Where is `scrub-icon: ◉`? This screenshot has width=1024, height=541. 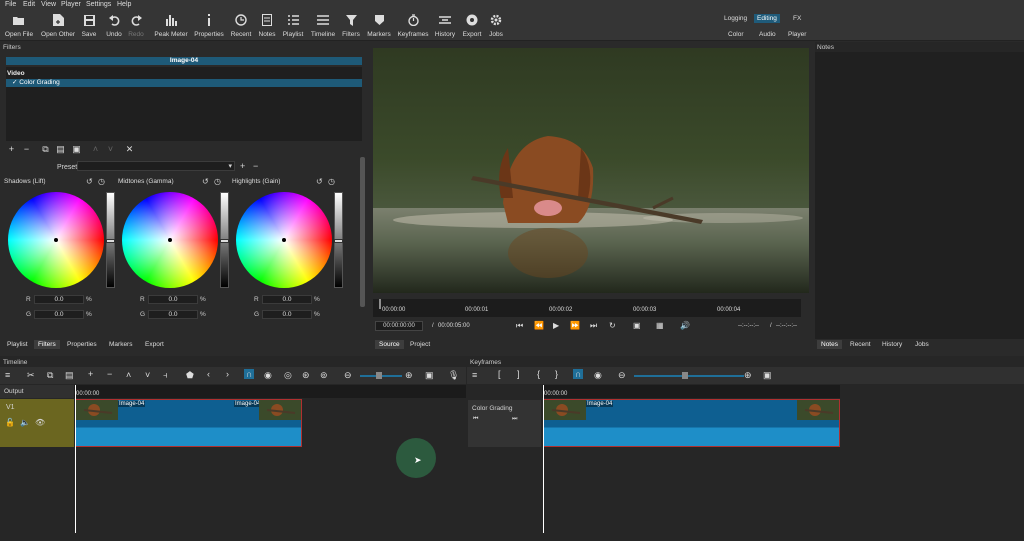
scrub-icon: ◉ is located at coordinates (268, 375).